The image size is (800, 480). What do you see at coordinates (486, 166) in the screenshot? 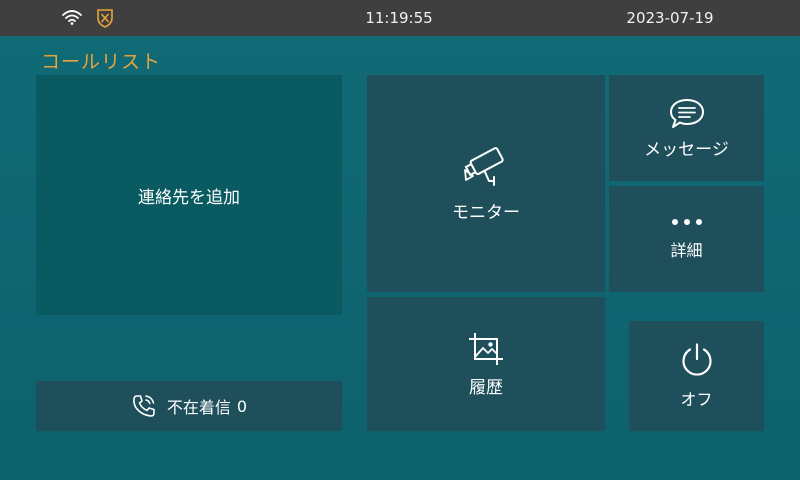
I see `camera-icon` at bounding box center [486, 166].